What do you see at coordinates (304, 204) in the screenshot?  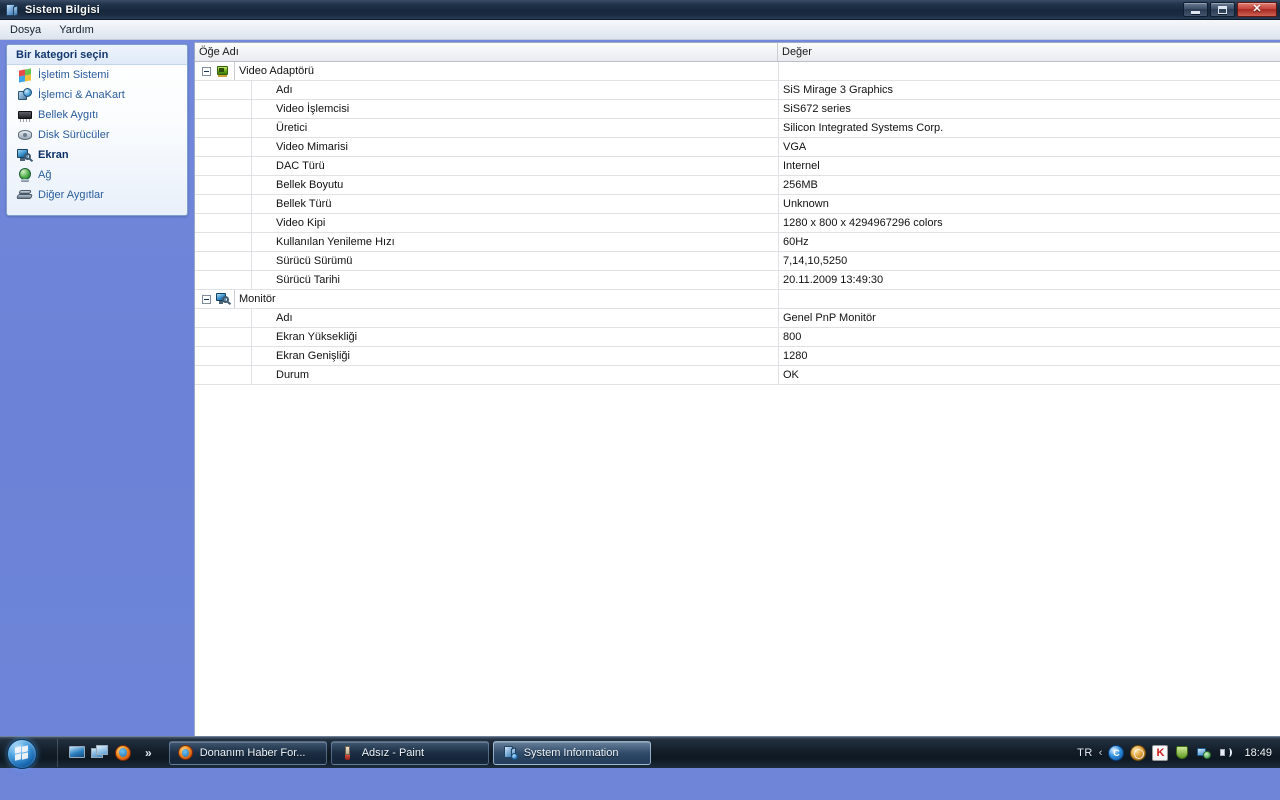 I see `row-name: Bellek Türü` at bounding box center [304, 204].